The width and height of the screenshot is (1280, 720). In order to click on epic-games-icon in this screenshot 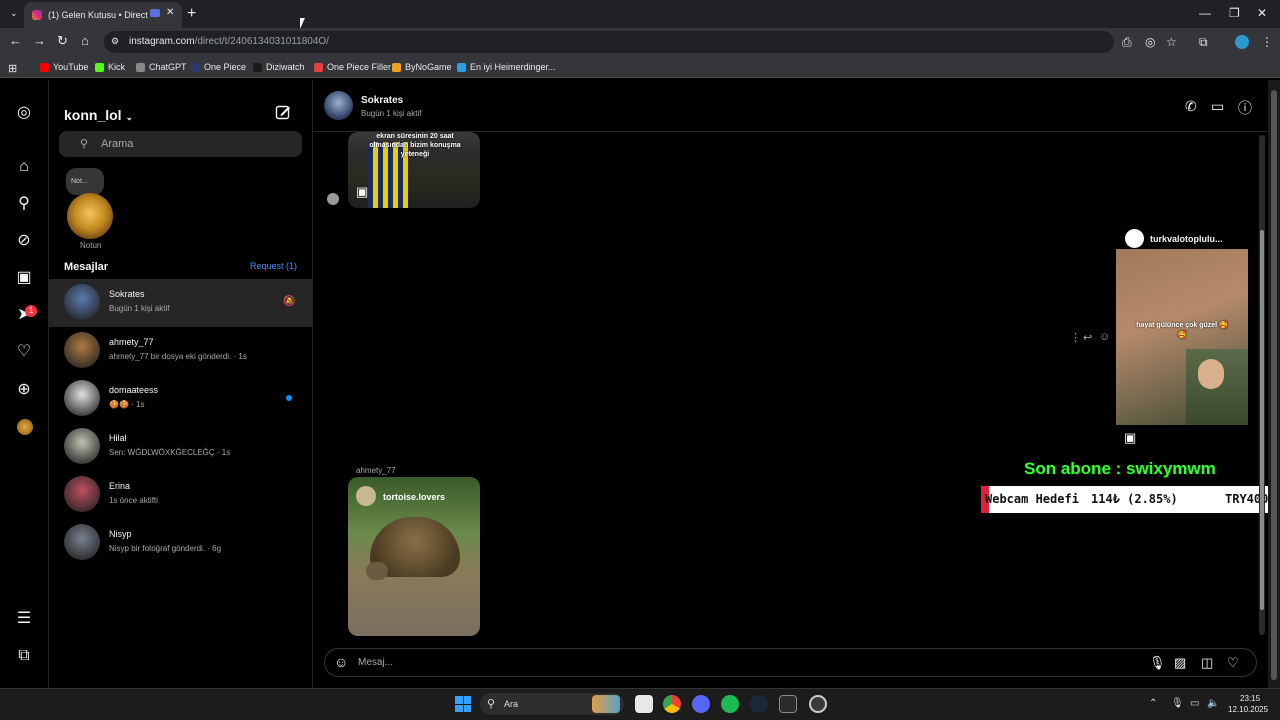, I will do `click(788, 704)`.